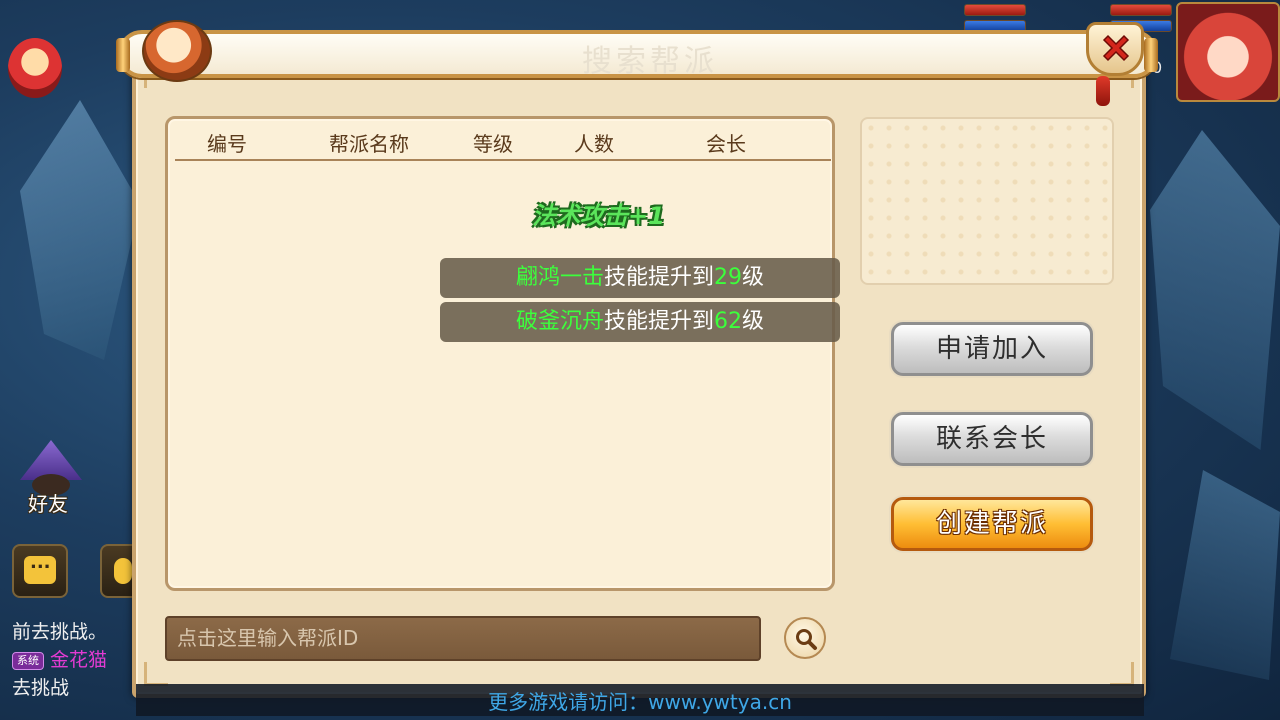 Image resolution: width=1280 pixels, height=720 pixels. Describe the element at coordinates (1103, 91) in the screenshot. I see `tassel-ornament` at that location.